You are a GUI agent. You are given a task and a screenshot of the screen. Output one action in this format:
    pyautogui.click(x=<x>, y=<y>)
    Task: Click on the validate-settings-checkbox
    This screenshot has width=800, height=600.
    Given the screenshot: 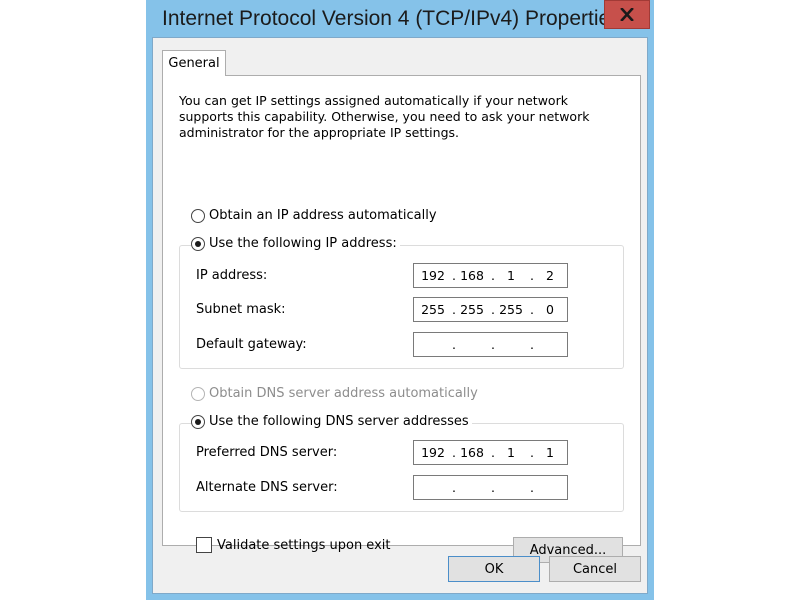 What is the action you would take?
    pyautogui.click(x=204, y=545)
    